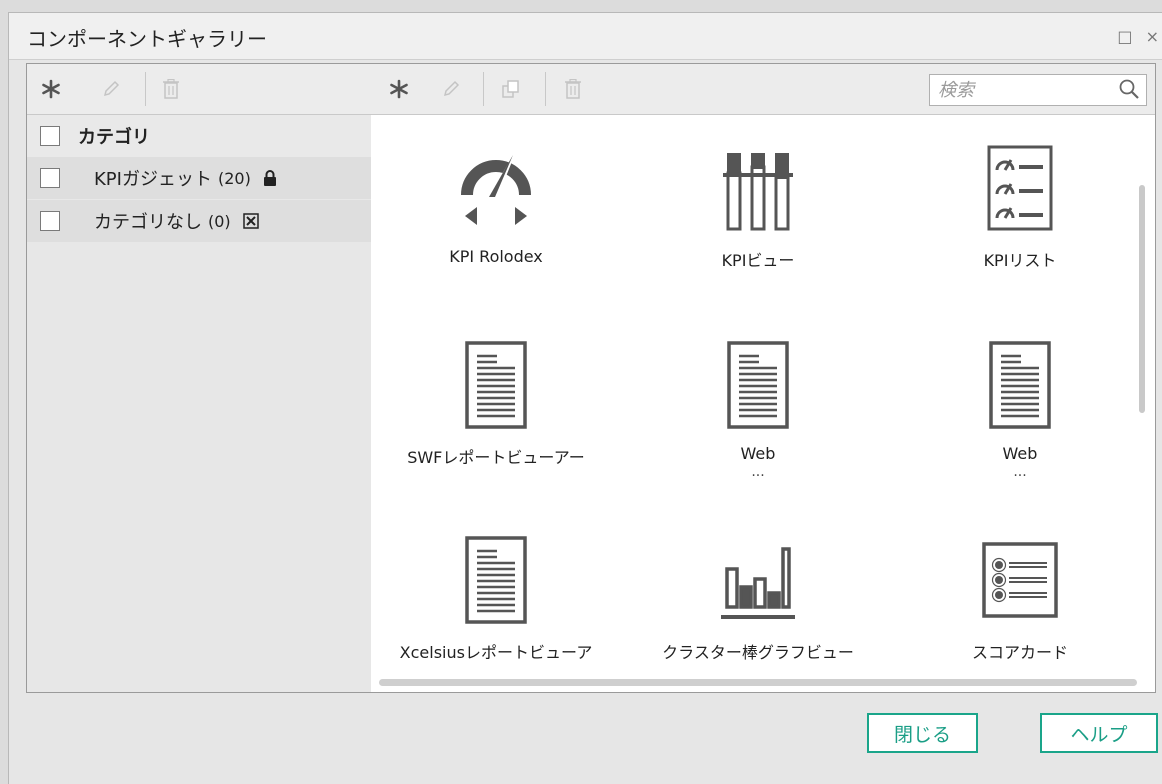 The height and width of the screenshot is (784, 1162). I want to click on kpi-view-icon, so click(758, 192).